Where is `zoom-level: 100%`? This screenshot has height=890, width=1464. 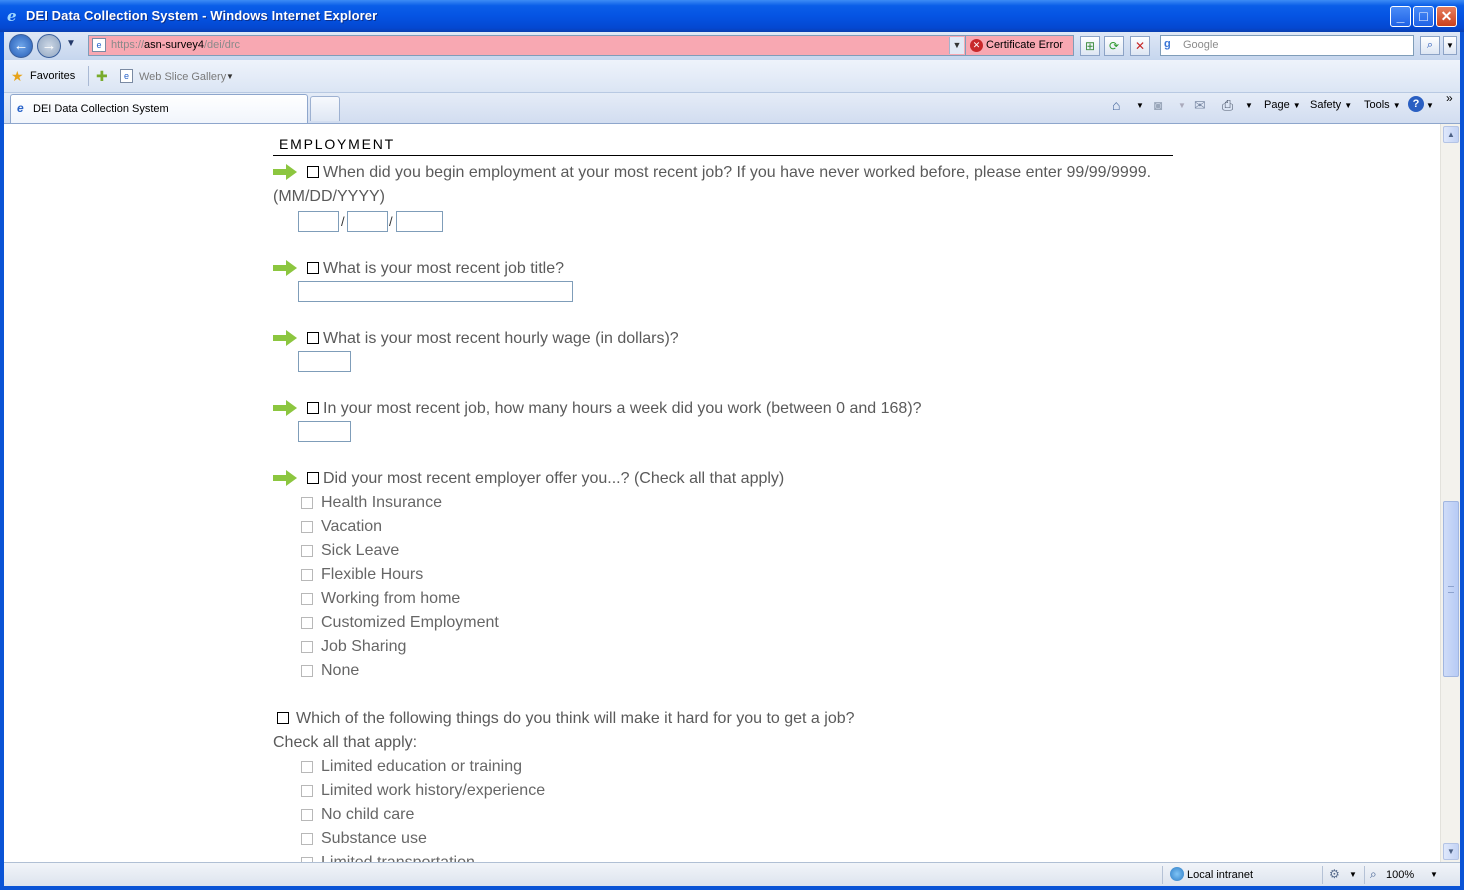
zoom-level: 100% is located at coordinates (1400, 875).